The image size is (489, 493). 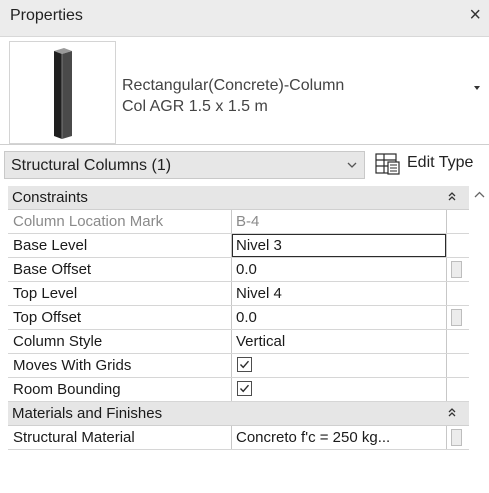 I want to click on section-constraints: Constraints, so click(x=238, y=198).